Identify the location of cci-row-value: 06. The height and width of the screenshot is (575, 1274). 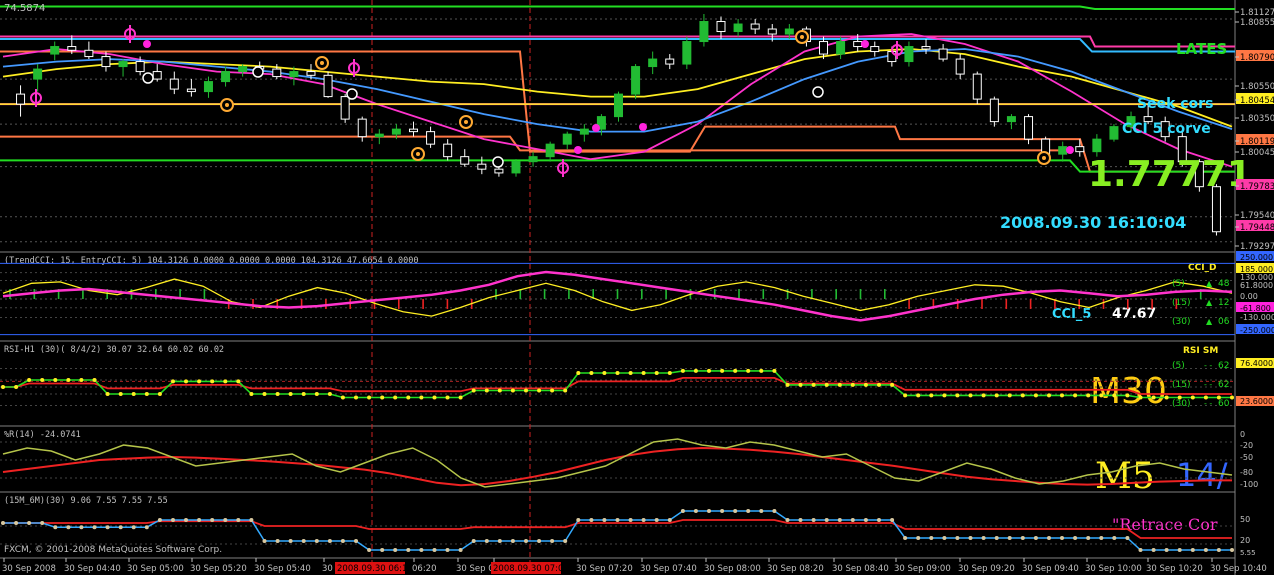
(1224, 322).